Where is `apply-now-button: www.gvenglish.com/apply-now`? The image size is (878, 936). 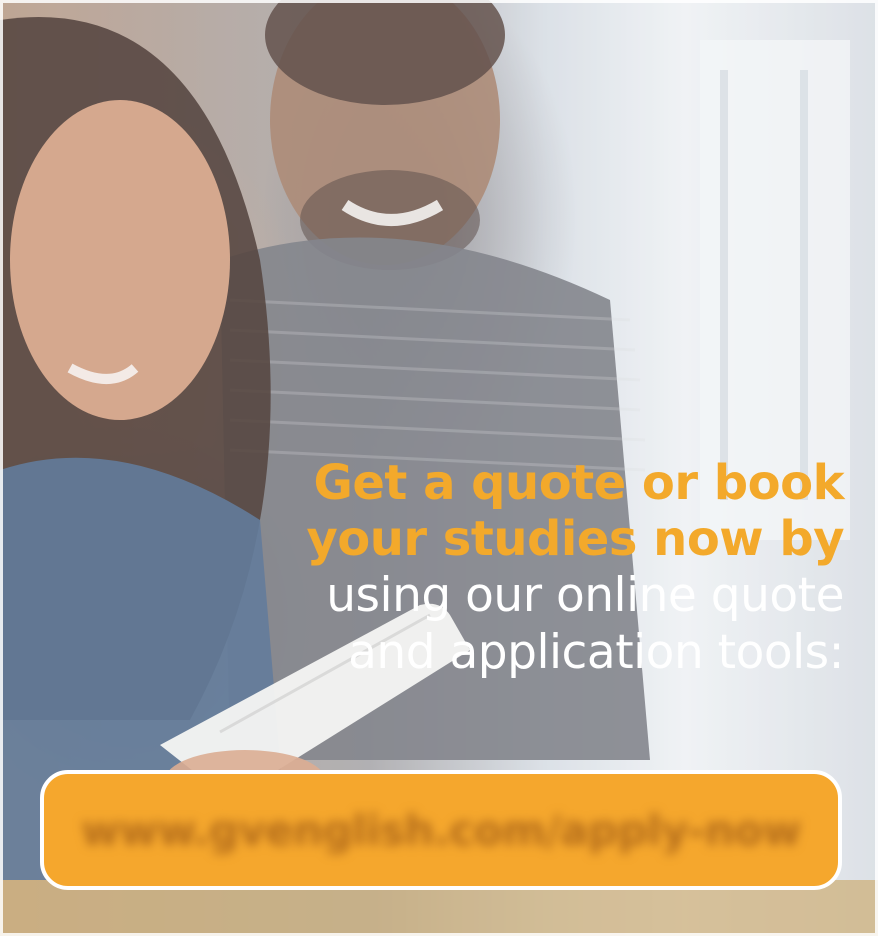 apply-now-button: www.gvenglish.com/apply-now is located at coordinates (441, 830).